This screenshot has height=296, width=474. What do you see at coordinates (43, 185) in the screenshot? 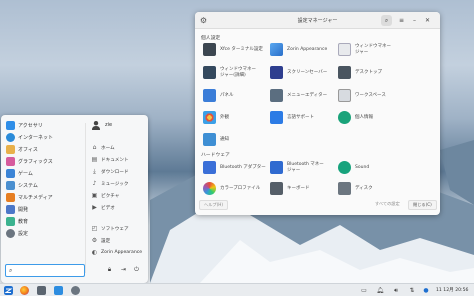
I see `category-system: システム` at bounding box center [43, 185].